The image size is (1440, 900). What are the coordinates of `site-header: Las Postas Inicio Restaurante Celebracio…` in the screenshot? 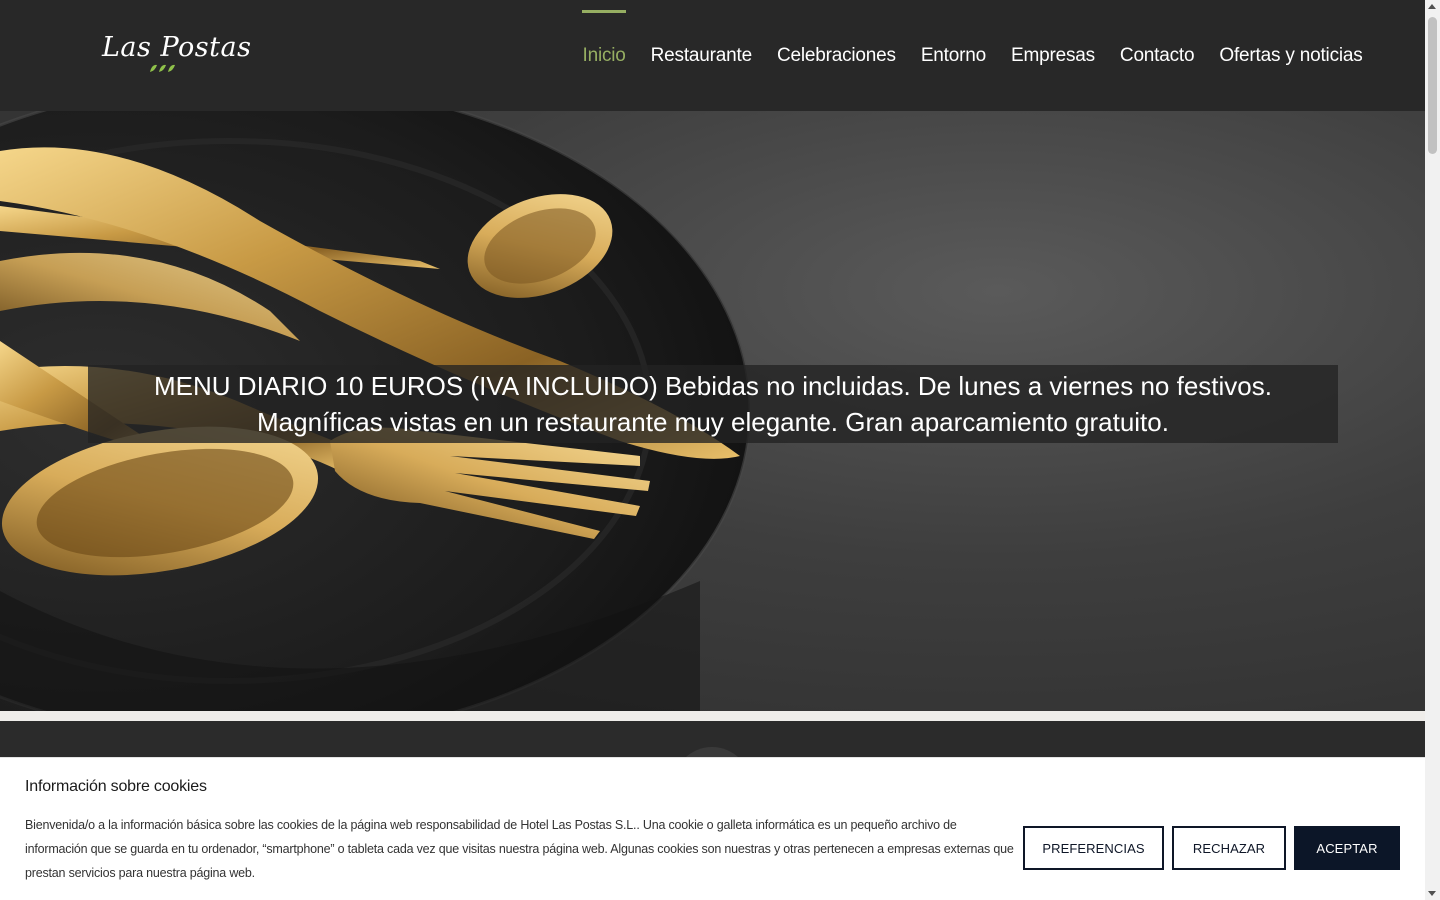 It's located at (712, 55).